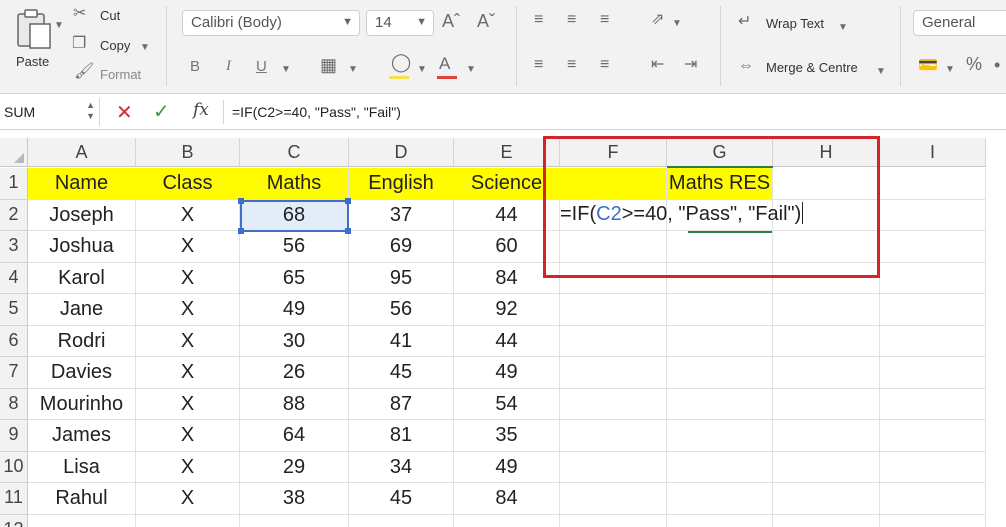 This screenshot has width=1006, height=527. I want to click on header-cell-name: Name, so click(82, 184).